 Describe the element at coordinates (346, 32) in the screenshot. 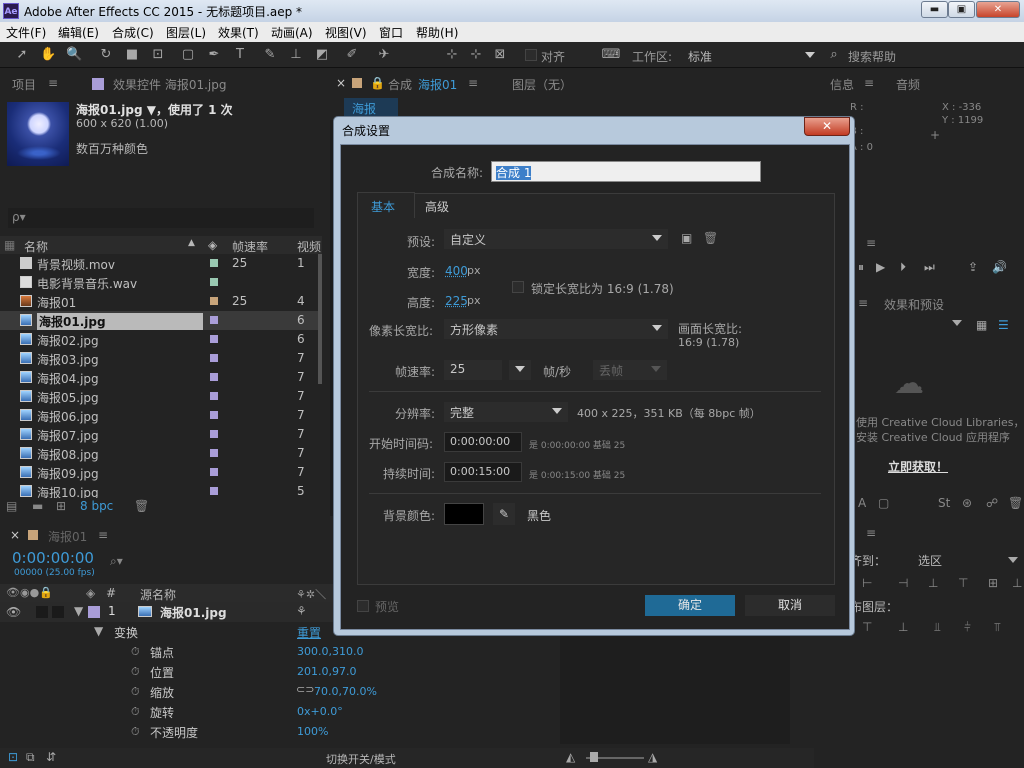

I see `menu-view: 视图(V)` at that location.